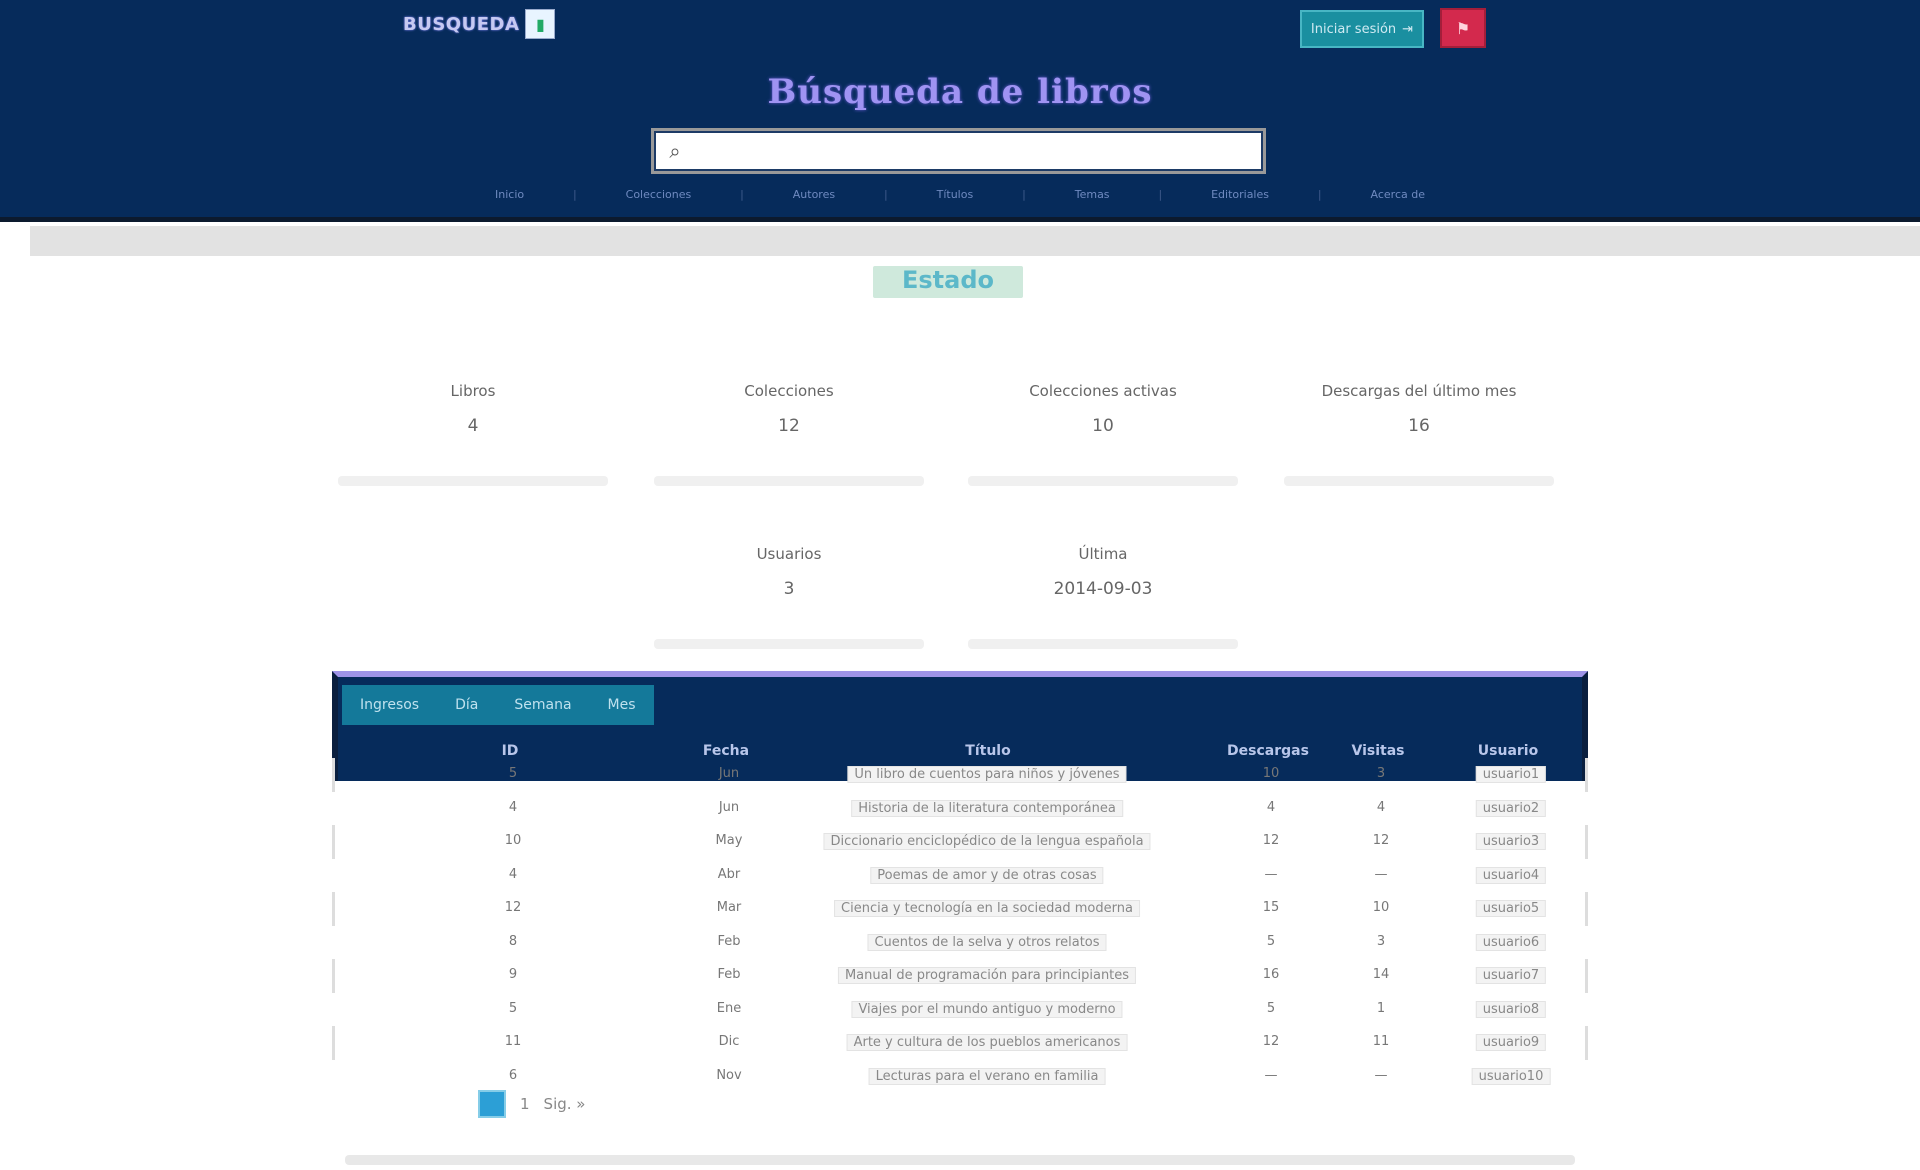  What do you see at coordinates (1353, 29) in the screenshot?
I see `login-label: Iniciar sesión` at bounding box center [1353, 29].